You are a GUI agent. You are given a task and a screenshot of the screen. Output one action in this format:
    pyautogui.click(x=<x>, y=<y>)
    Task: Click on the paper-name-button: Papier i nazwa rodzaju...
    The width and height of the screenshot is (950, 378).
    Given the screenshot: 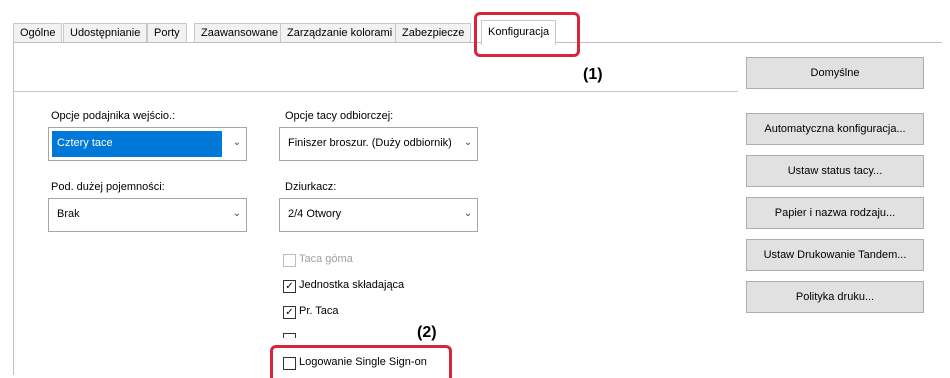 What is the action you would take?
    pyautogui.click(x=835, y=213)
    